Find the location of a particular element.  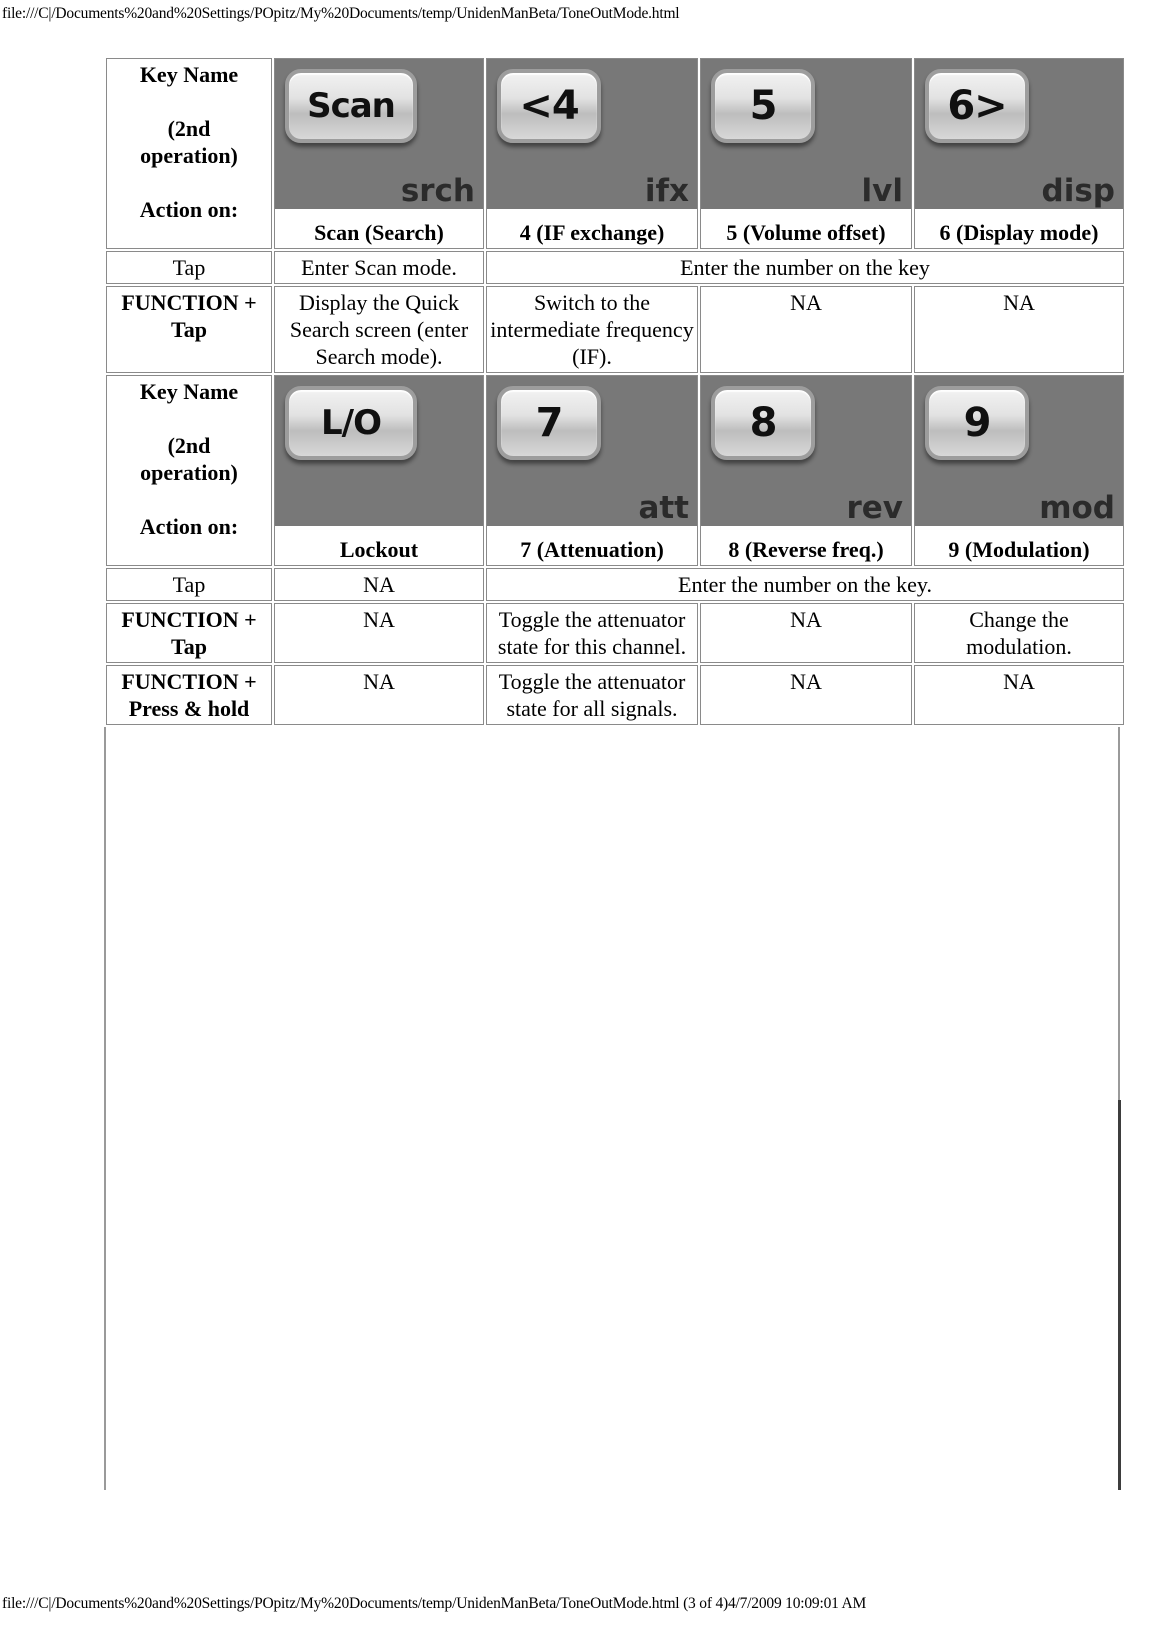

keycap-6: 6> is located at coordinates (977, 106).